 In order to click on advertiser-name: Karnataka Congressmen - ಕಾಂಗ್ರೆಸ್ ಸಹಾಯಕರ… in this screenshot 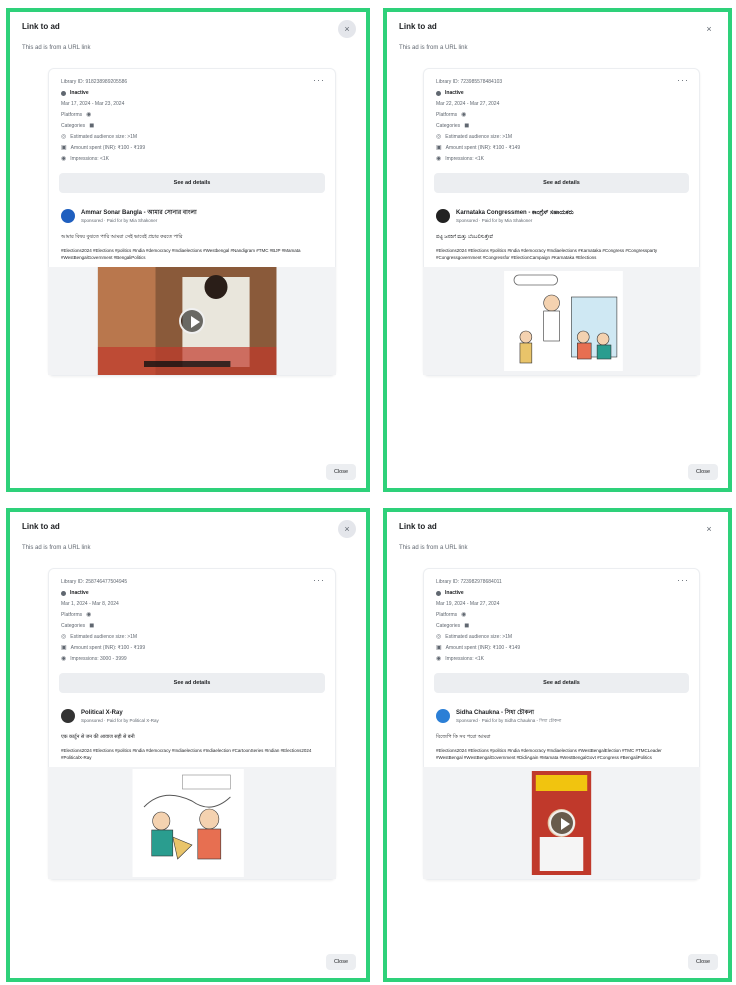, I will do `click(515, 213)`.